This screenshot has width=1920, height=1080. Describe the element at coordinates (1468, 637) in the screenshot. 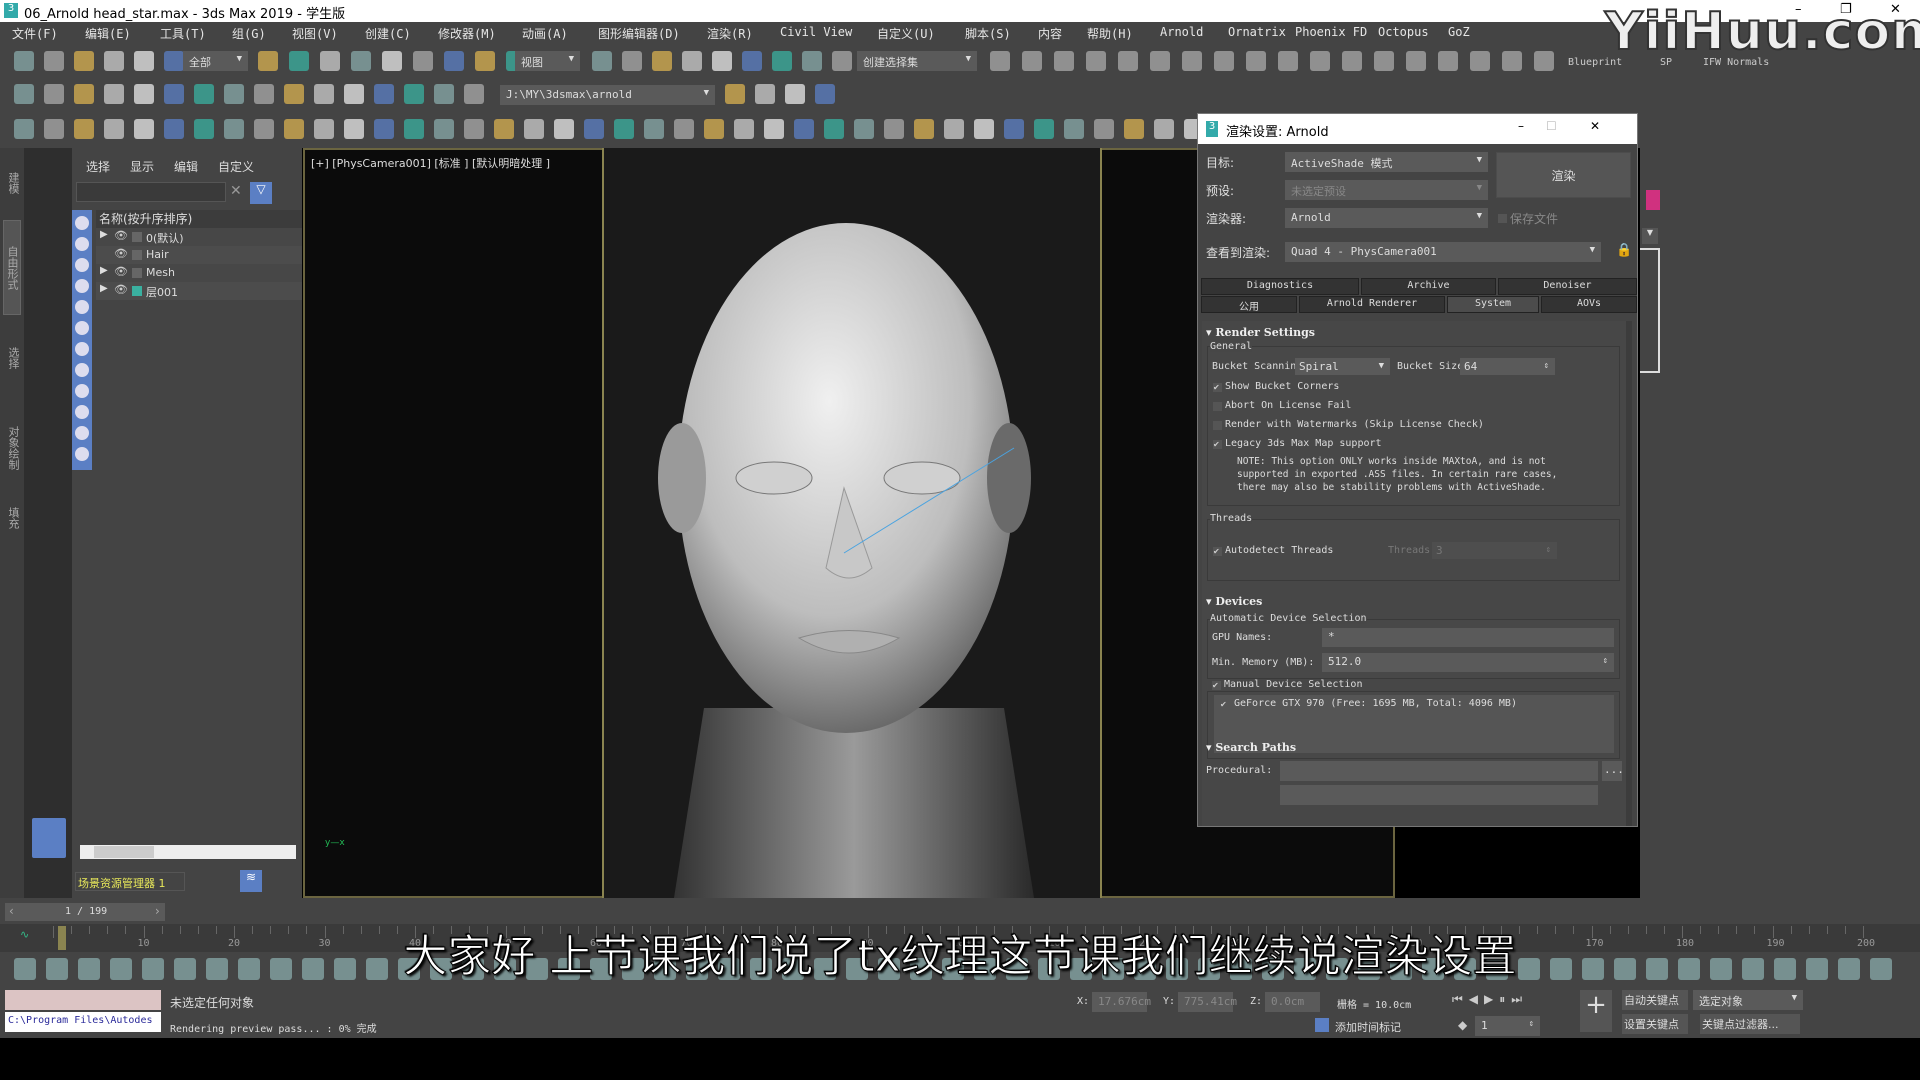

I see `gpu-names-input: *` at that location.